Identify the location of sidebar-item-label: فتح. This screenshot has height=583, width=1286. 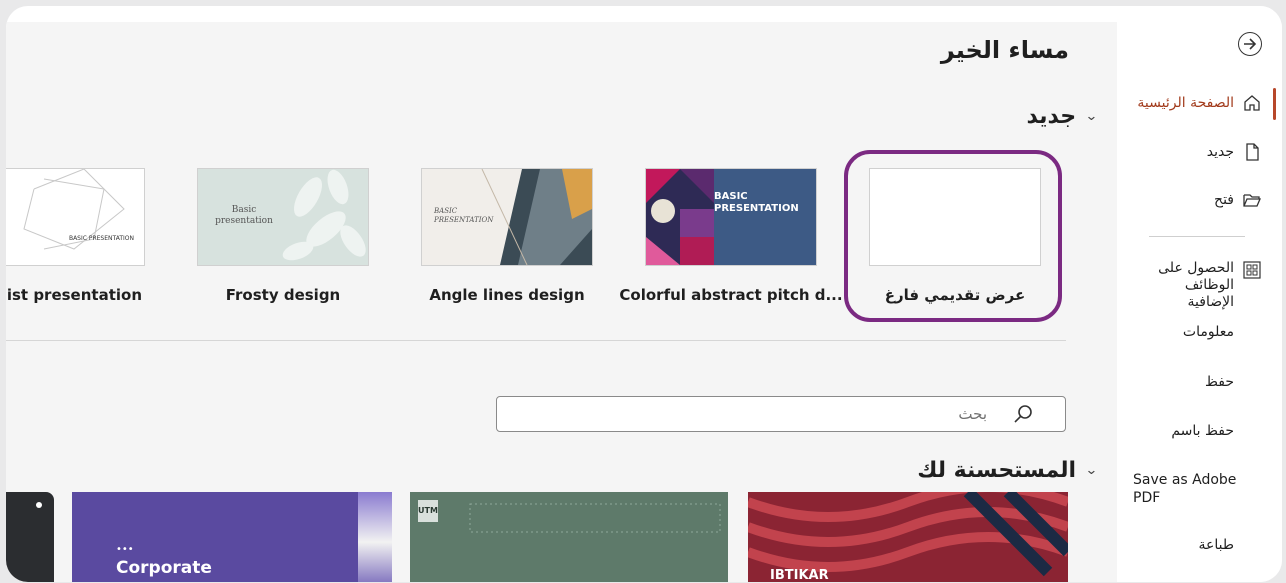
(1224, 200).